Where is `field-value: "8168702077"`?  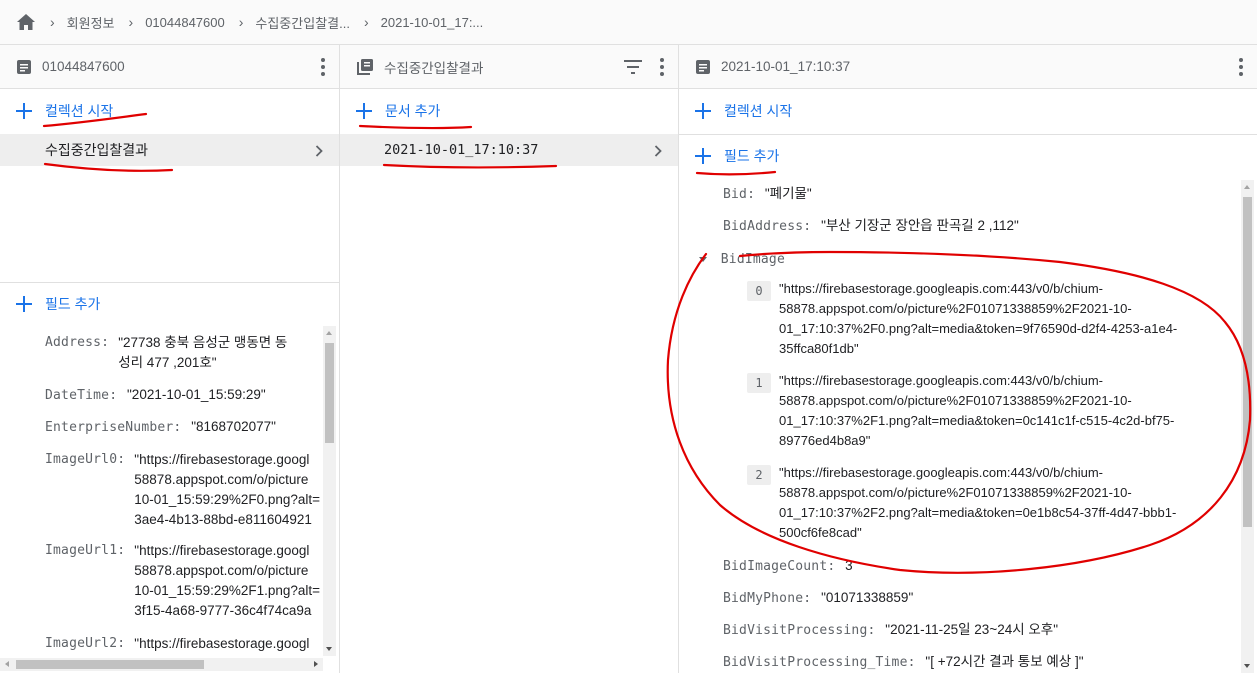 field-value: "8168702077" is located at coordinates (233, 426).